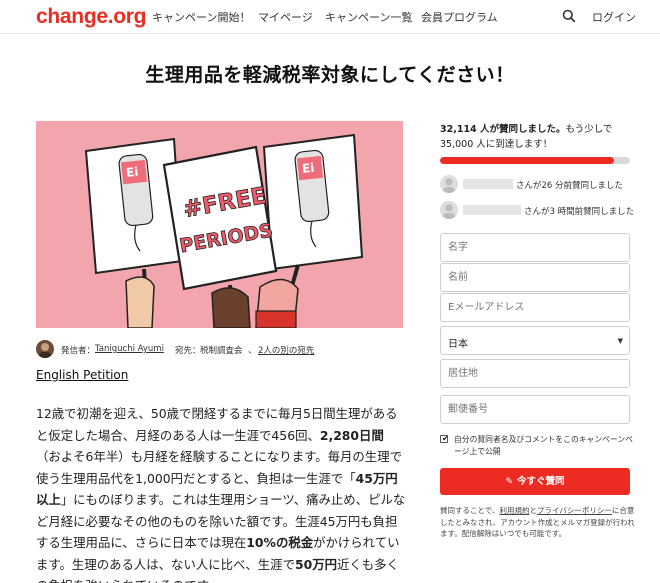 The height and width of the screenshot is (583, 660). Describe the element at coordinates (579, 212) in the screenshot. I see `signer-time: さんが3 時間前賛同しました` at that location.